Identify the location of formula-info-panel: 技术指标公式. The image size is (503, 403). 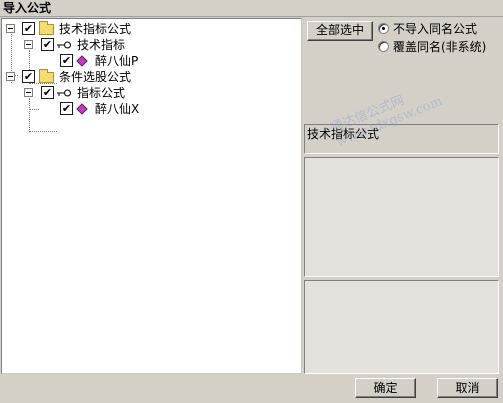
(401, 139).